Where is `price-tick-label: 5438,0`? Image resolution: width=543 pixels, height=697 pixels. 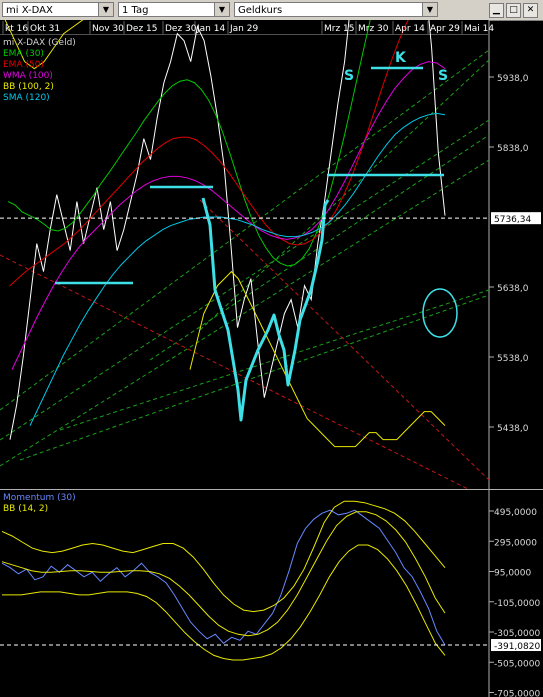 price-tick-label: 5438,0 is located at coordinates (513, 429).